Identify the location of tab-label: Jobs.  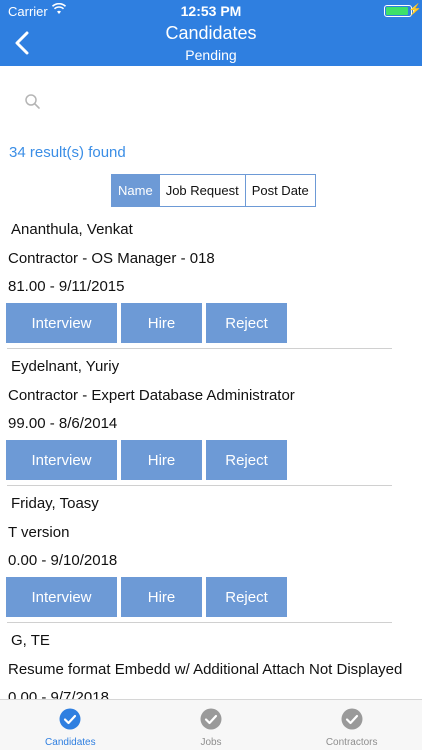
(211, 742).